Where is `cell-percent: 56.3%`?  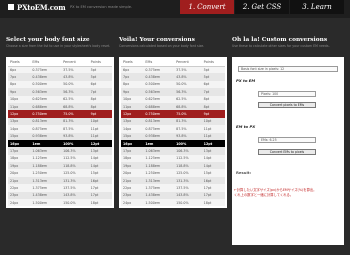
cell-percent: 56.3% is located at coordinates (188, 92).